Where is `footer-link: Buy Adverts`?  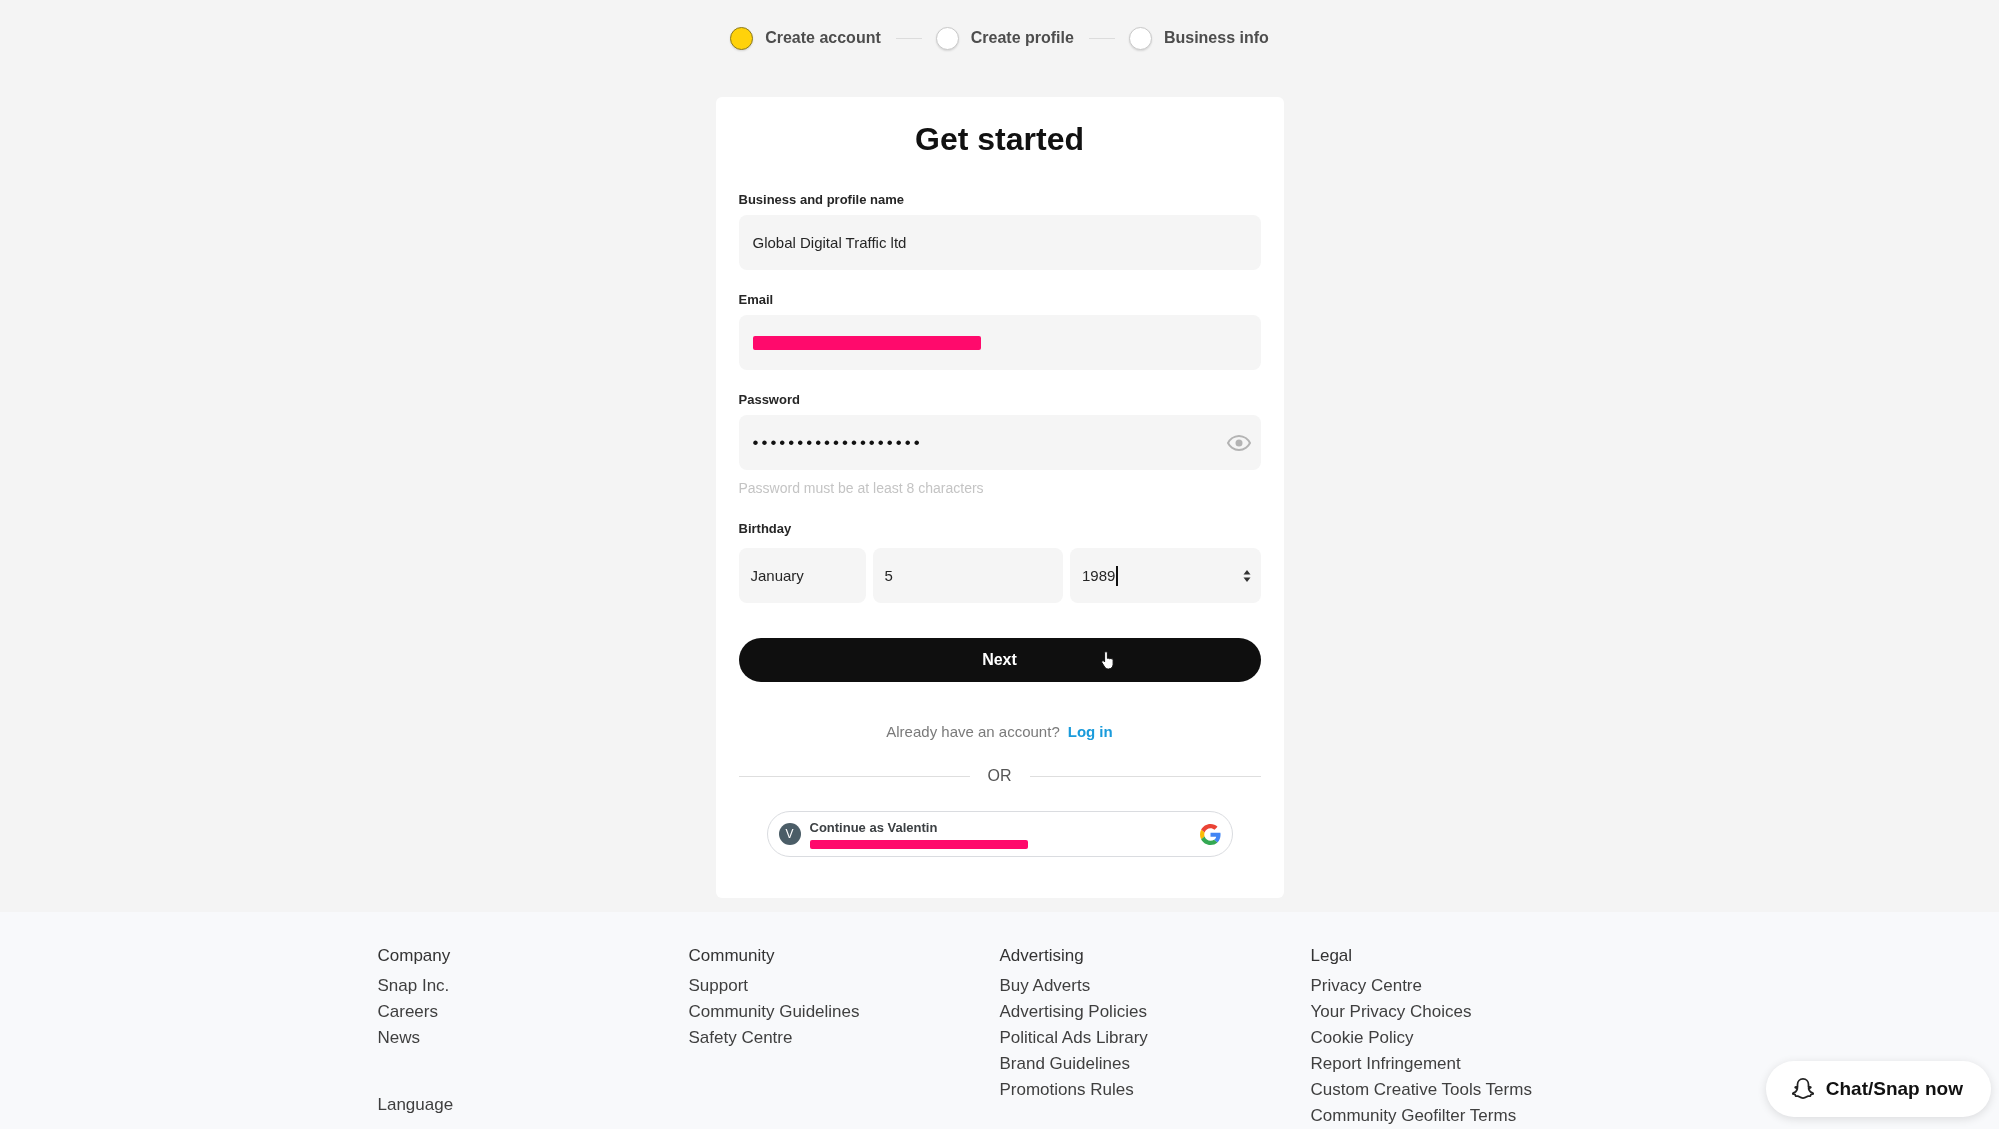
footer-link: Buy Adverts is located at coordinates (1045, 986).